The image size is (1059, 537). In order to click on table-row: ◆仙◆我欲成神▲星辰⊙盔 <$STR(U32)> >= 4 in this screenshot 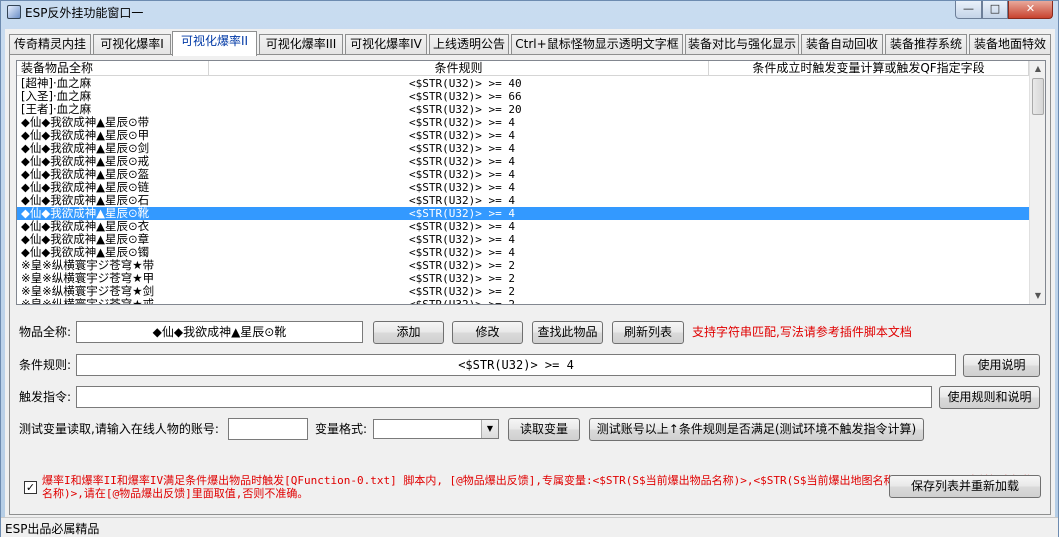, I will do `click(523, 174)`.